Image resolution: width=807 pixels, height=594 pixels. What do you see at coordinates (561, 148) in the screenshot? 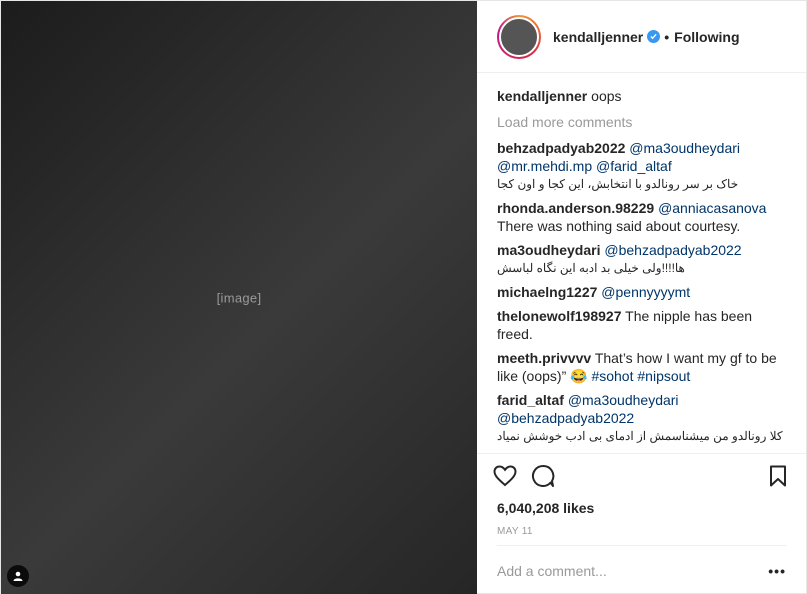
I see `comment-username: behzadpadyab2022` at bounding box center [561, 148].